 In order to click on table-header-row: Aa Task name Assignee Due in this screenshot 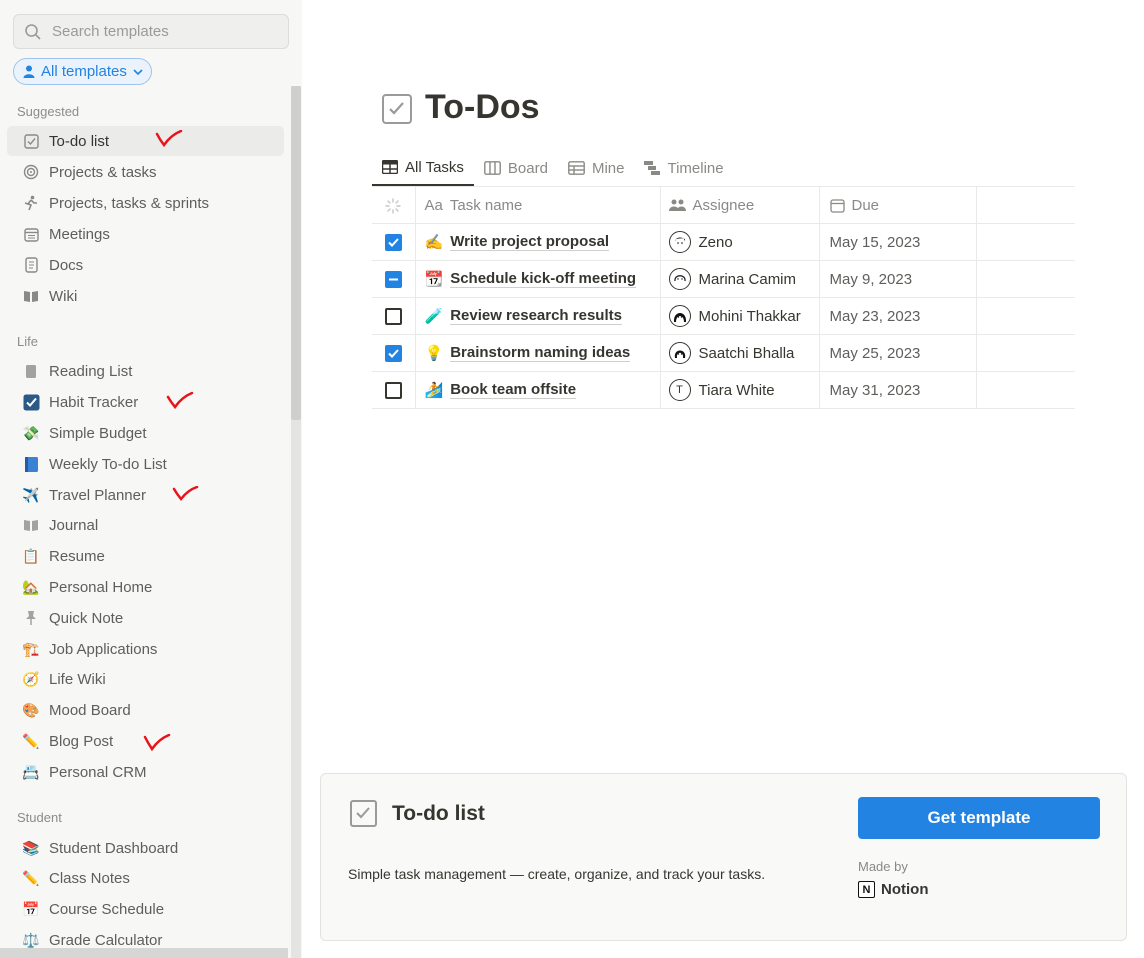, I will do `click(723, 205)`.